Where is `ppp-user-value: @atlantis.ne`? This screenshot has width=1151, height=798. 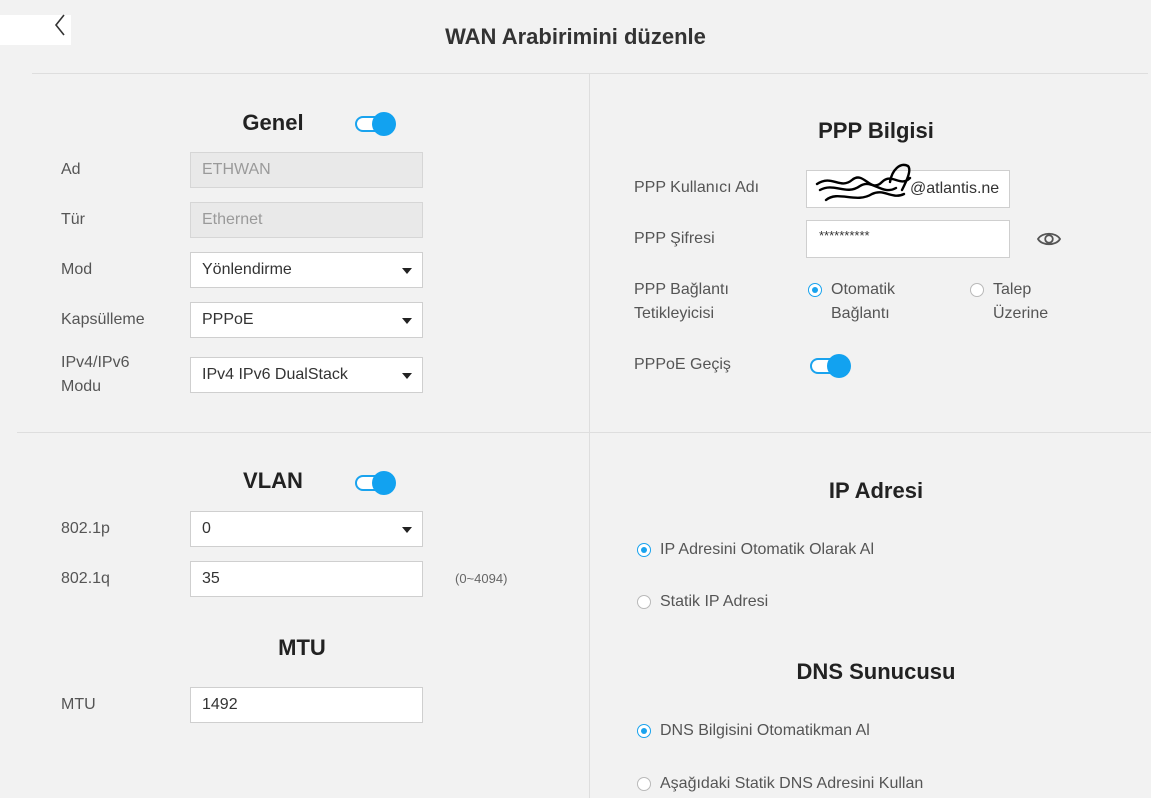 ppp-user-value: @atlantis.ne is located at coordinates (955, 188).